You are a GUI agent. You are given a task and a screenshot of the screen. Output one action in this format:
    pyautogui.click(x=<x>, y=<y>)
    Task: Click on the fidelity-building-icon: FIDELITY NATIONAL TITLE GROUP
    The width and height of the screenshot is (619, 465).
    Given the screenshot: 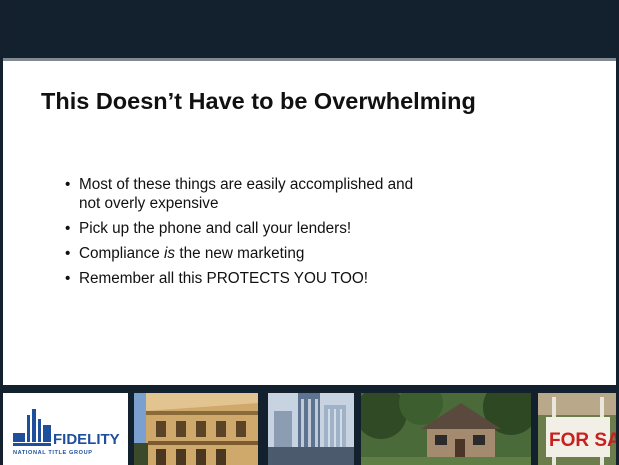 What is the action you would take?
    pyautogui.click(x=66, y=432)
    